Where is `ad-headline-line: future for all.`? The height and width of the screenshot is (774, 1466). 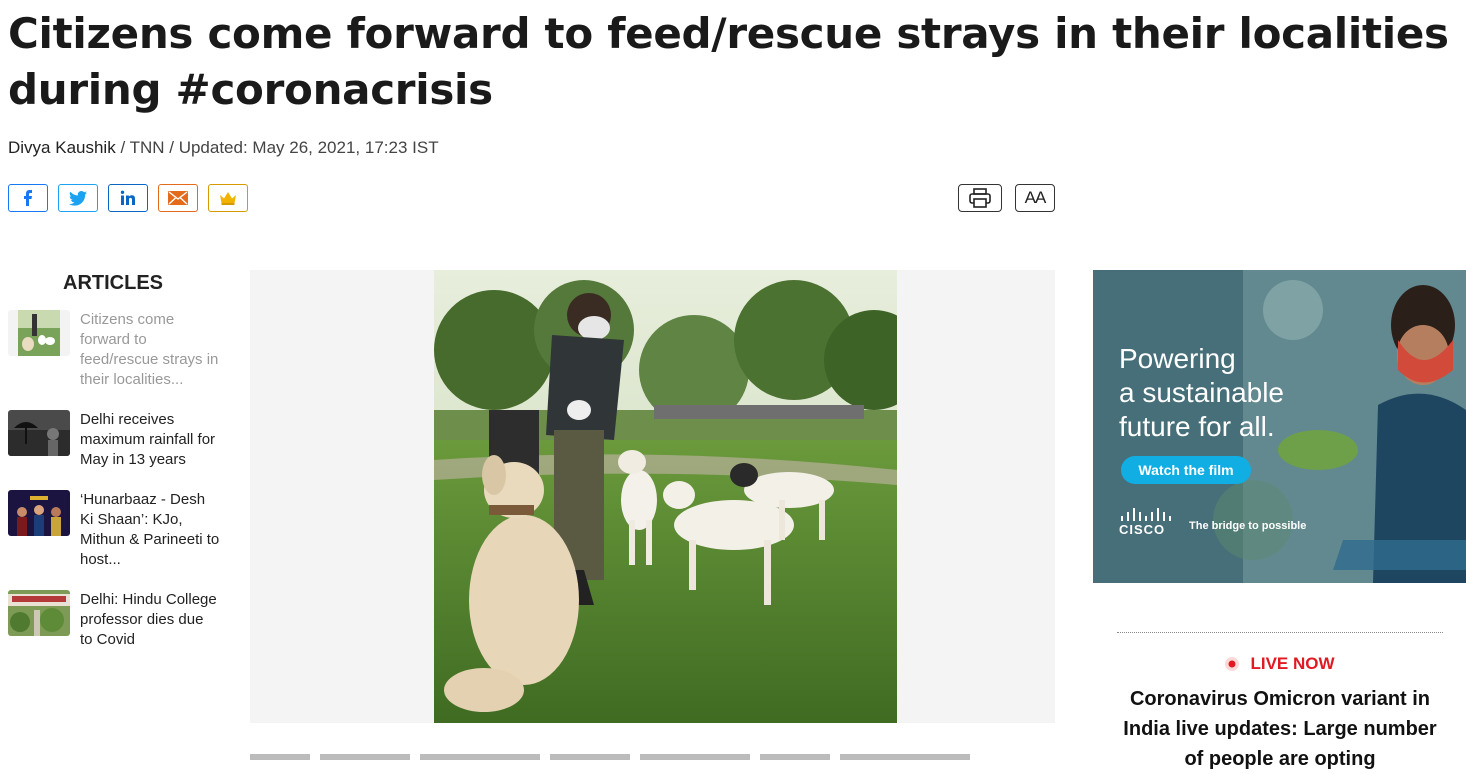
ad-headline-line: future for all. is located at coordinates (1197, 426).